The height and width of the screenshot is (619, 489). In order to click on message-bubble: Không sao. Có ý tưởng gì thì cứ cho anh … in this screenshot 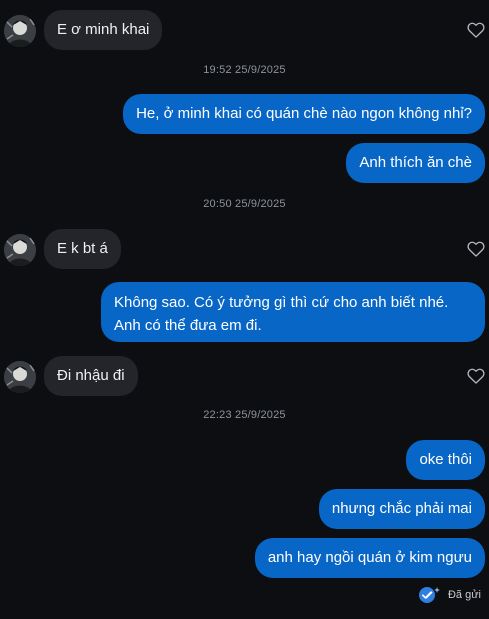, I will do `click(293, 312)`.